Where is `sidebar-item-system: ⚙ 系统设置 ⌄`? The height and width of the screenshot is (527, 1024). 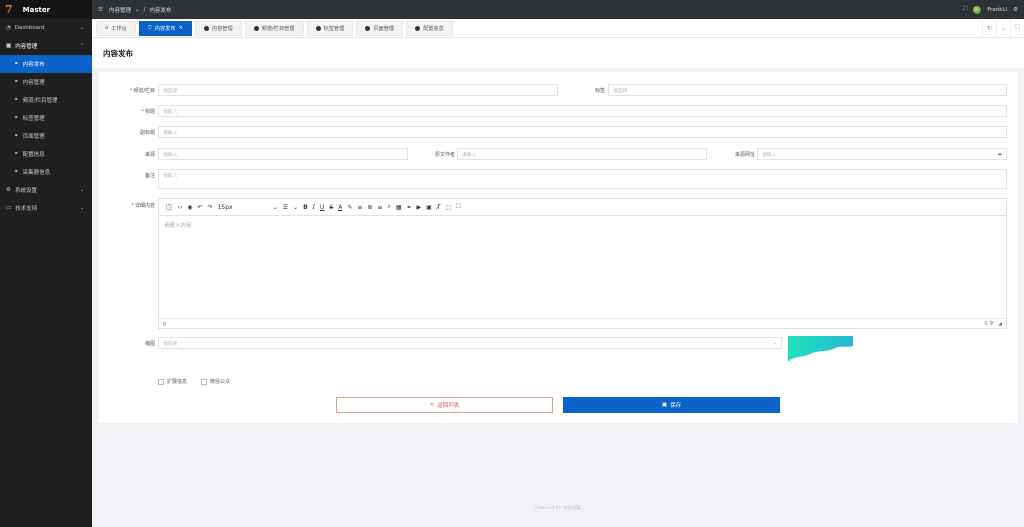 sidebar-item-system: ⚙ 系统设置 ⌄ is located at coordinates (46, 190).